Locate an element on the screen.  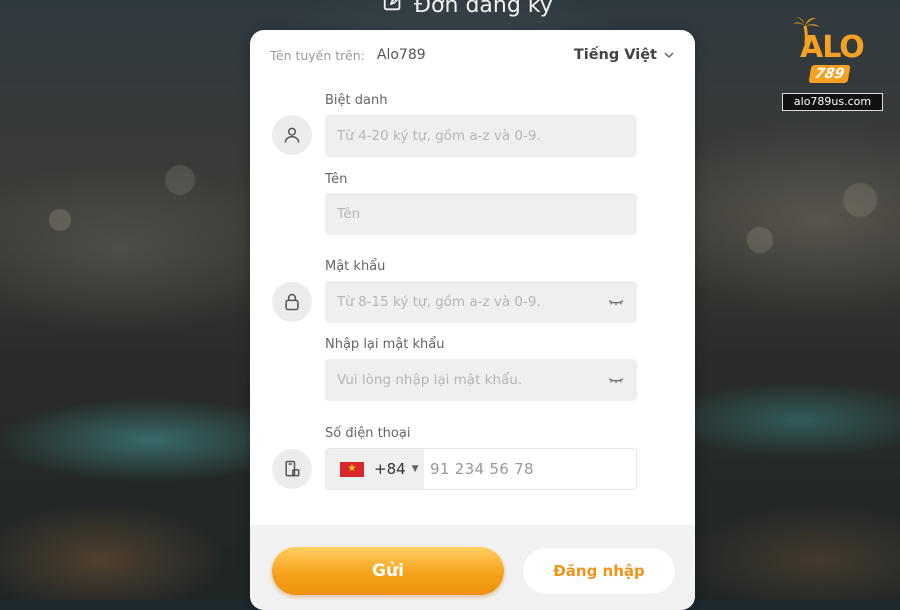
nickname-input: Từ 4-20 ký tự, gồm a-z và 0-9. is located at coordinates (481, 136).